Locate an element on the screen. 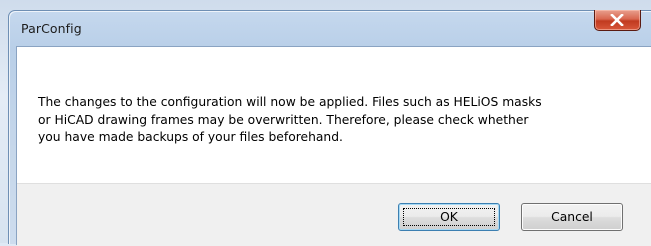 This screenshot has width=651, height=246. close-button is located at coordinates (617, 20).